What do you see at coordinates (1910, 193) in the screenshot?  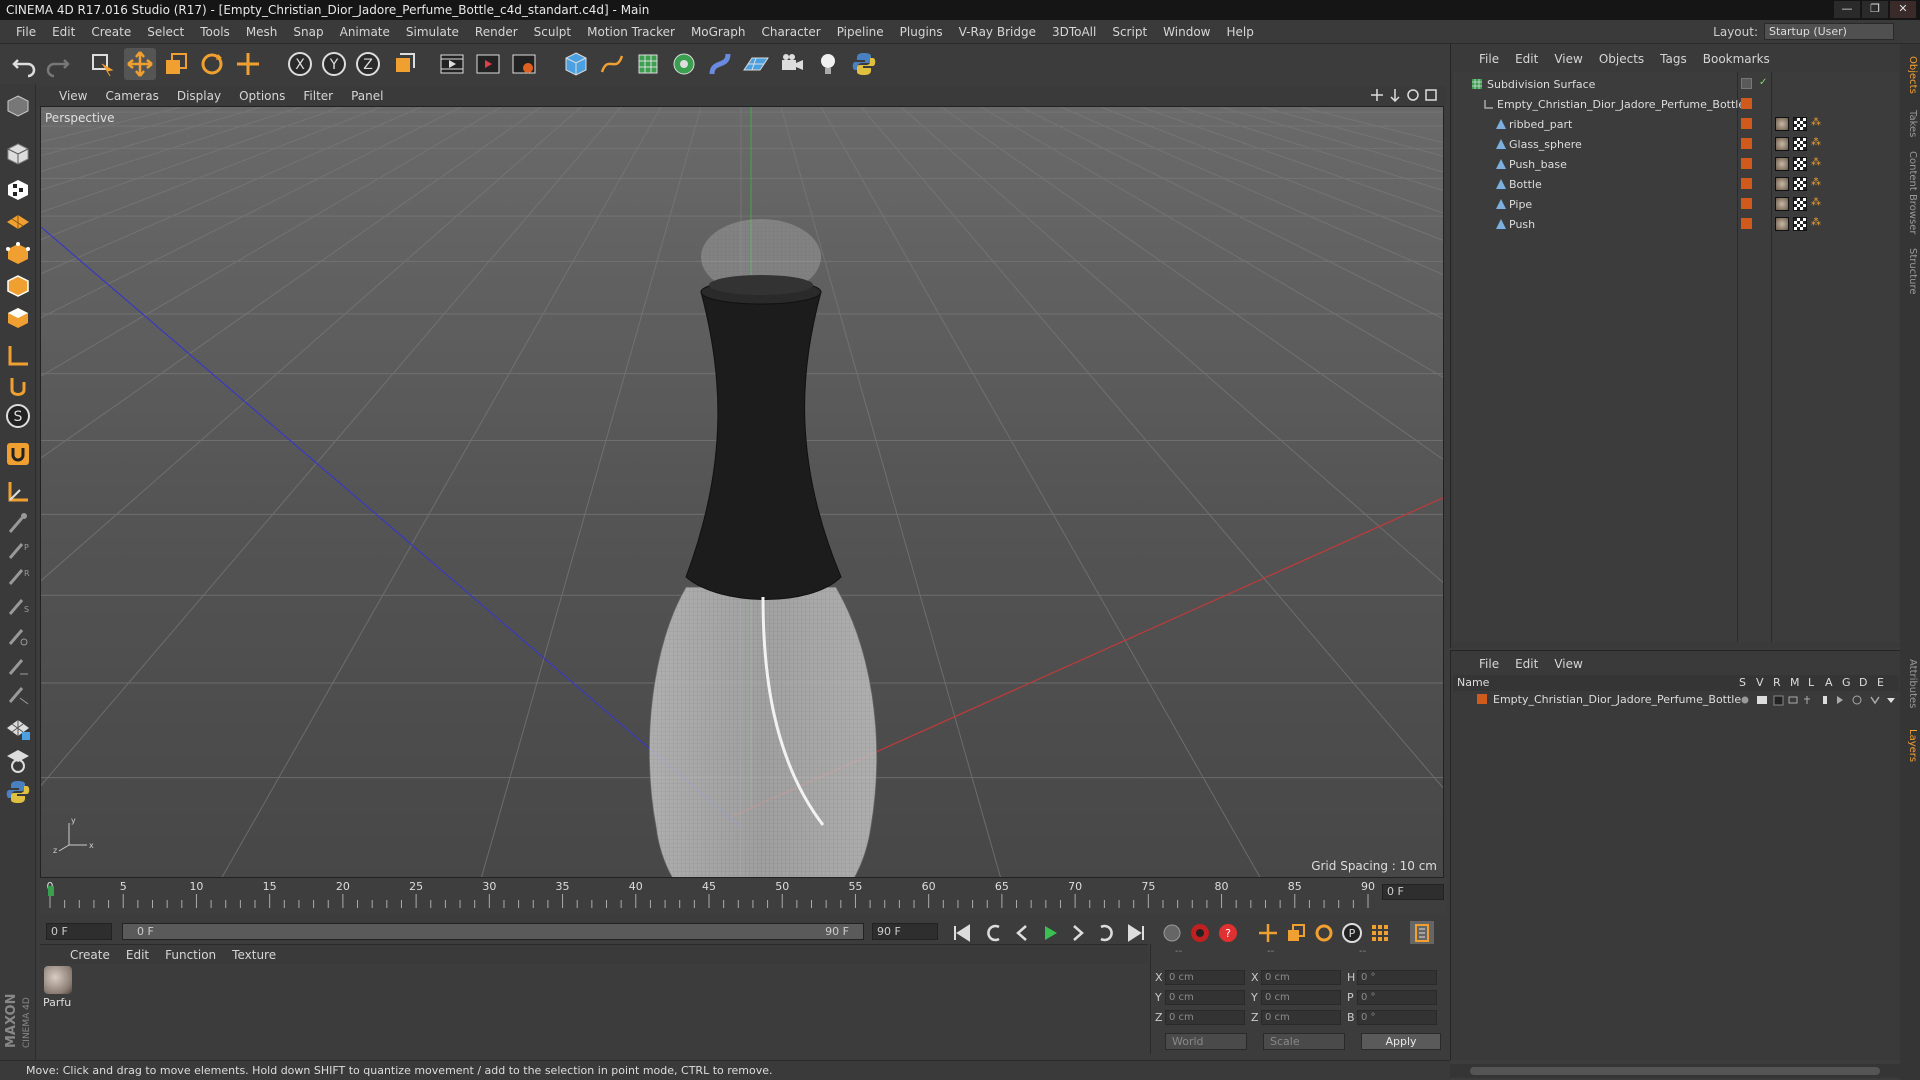 I see `tab-content-browser: Content Browser` at bounding box center [1910, 193].